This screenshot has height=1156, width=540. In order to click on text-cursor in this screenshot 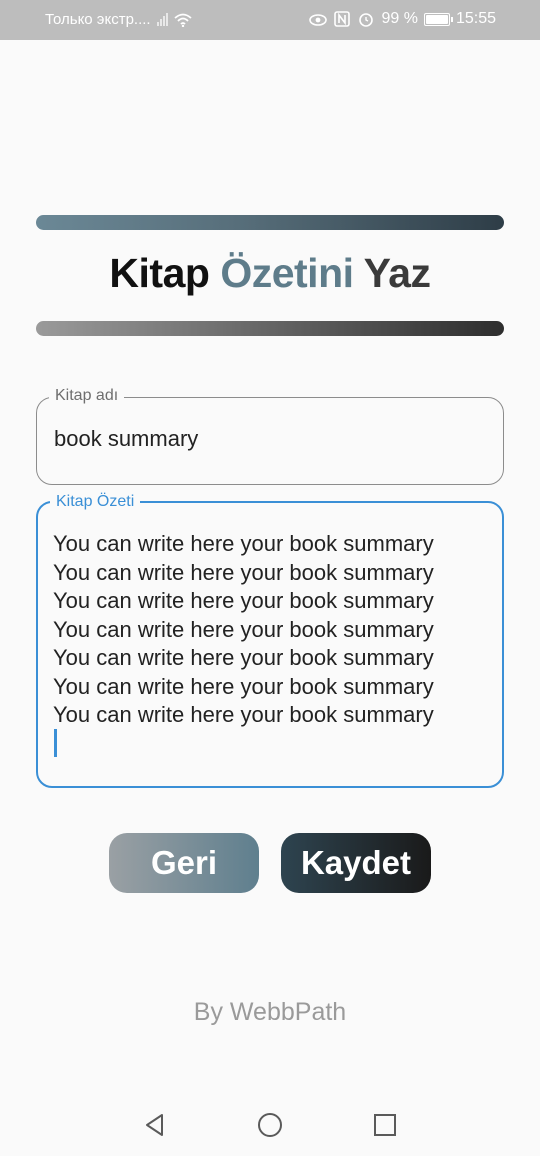, I will do `click(55, 743)`.